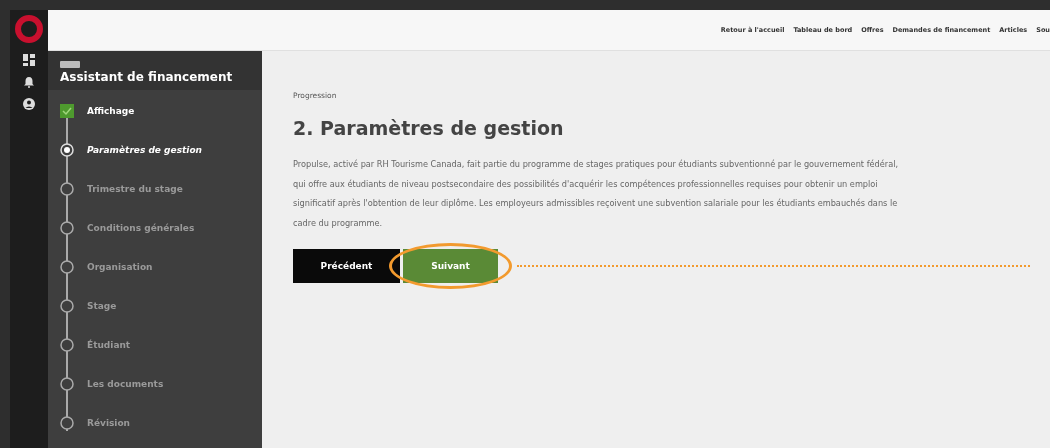  Describe the element at coordinates (109, 344) in the screenshot. I see `step-label: Étudiant` at that location.